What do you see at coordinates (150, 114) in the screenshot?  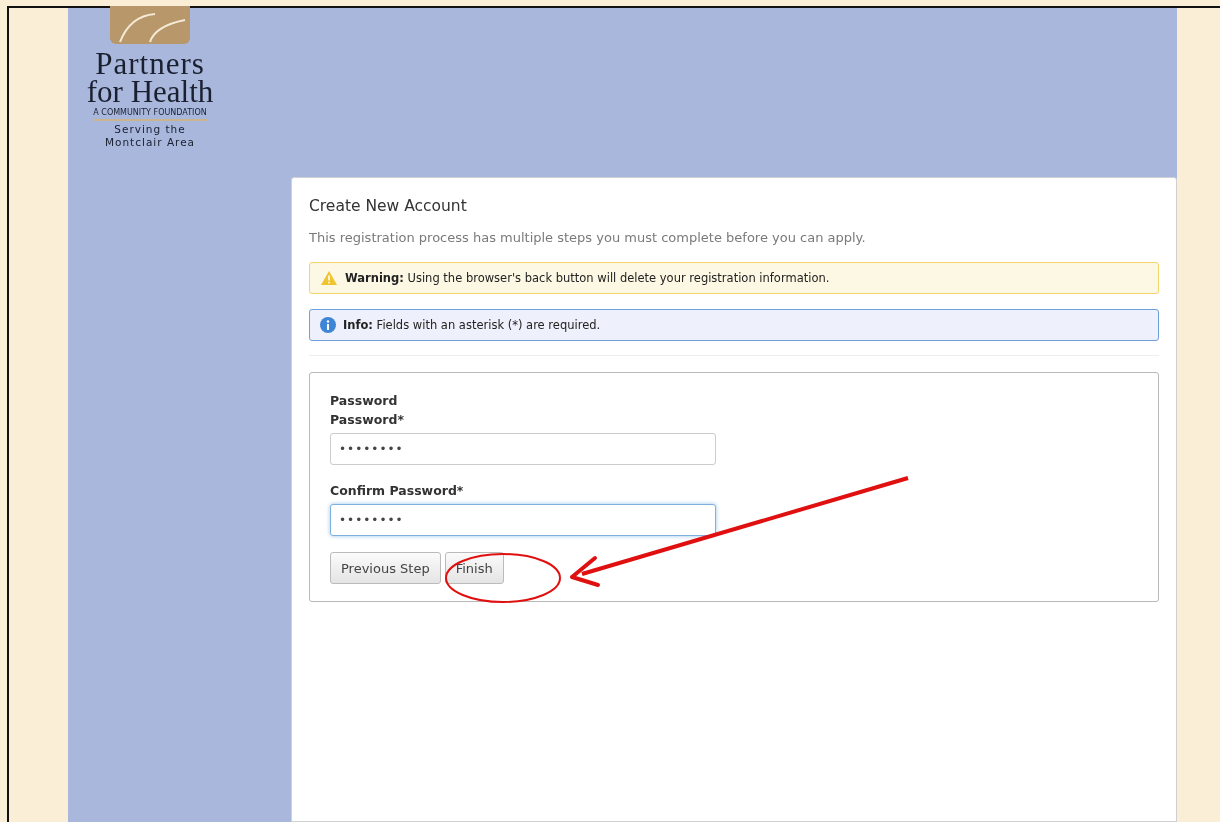 I see `logo-subtitle: A COMMUNITY FOUNDATION` at bounding box center [150, 114].